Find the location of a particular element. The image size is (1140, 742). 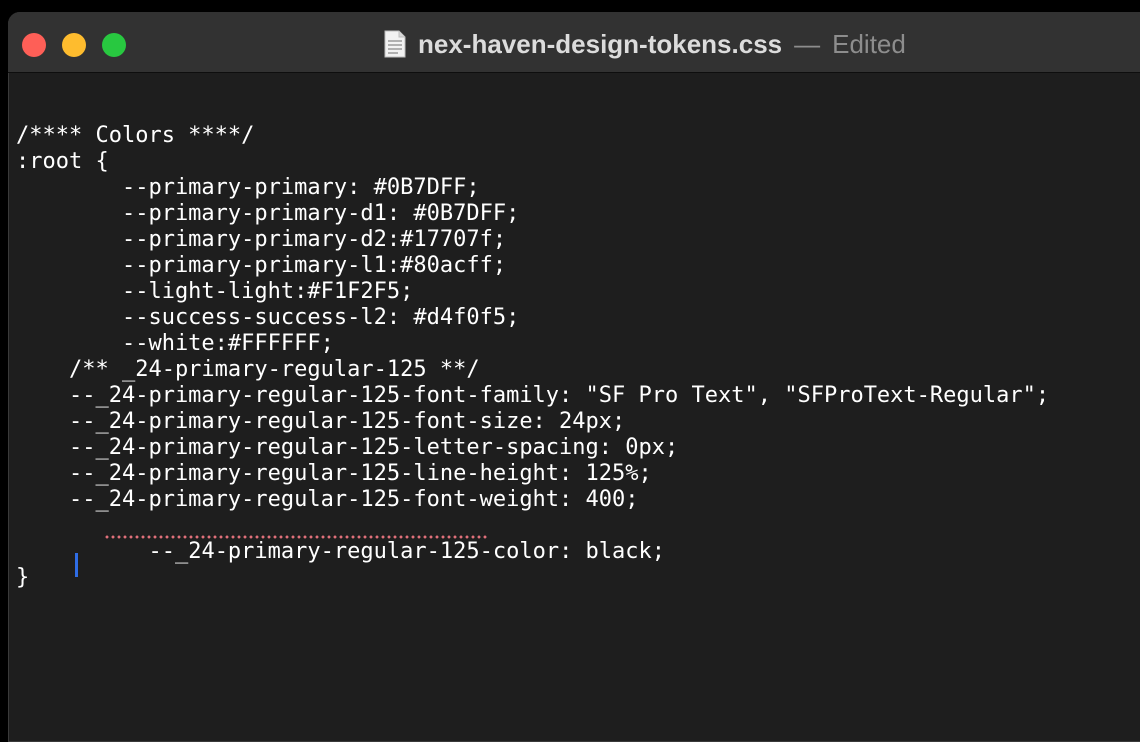

title-bar: nex-haven-design-tokens.css — Edited is located at coordinates (574, 42).